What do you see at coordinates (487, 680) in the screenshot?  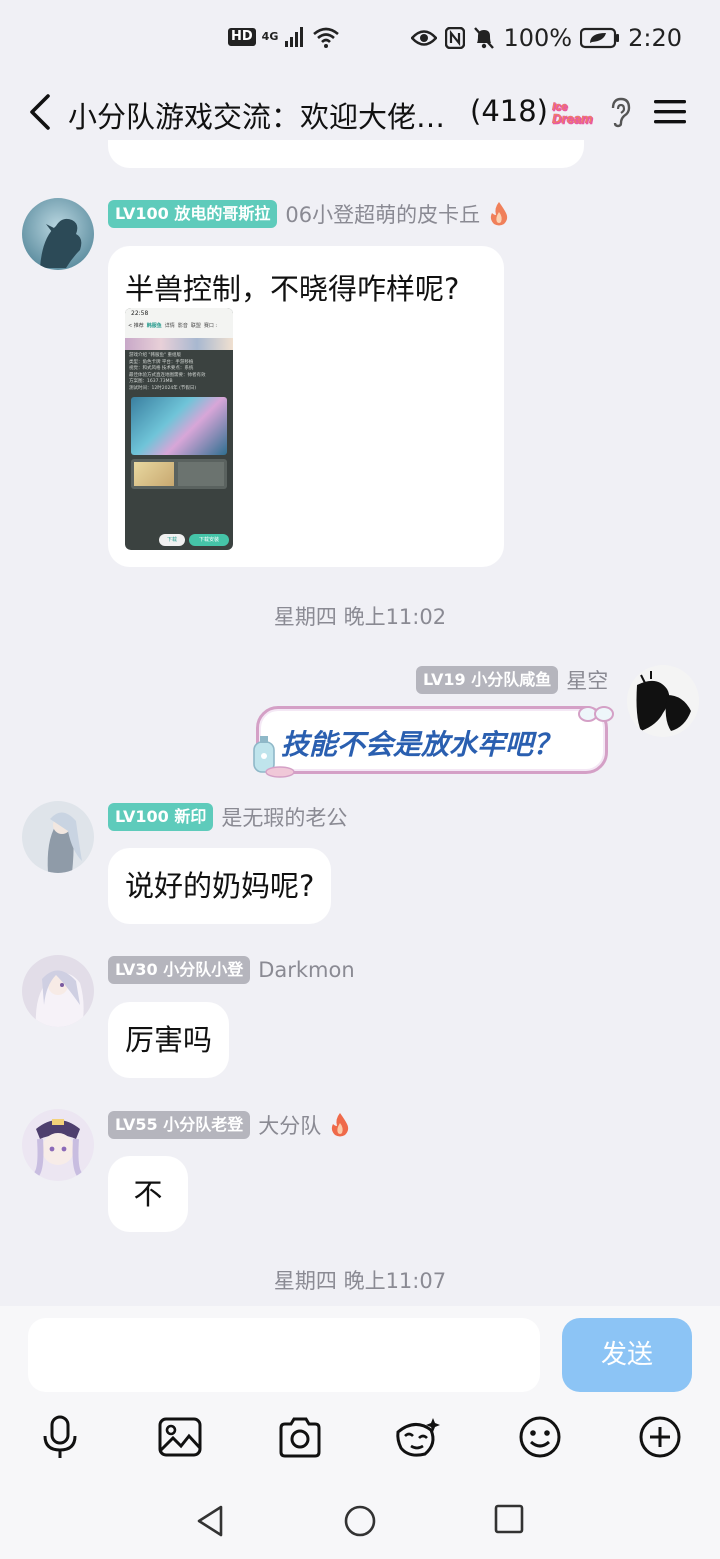 I see `level-badge: LV19 小分队咸鱼` at bounding box center [487, 680].